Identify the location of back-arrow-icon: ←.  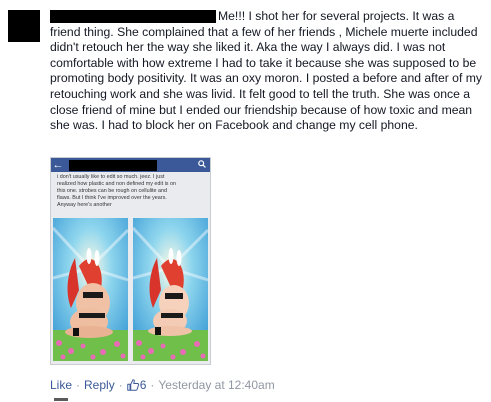
(58, 165).